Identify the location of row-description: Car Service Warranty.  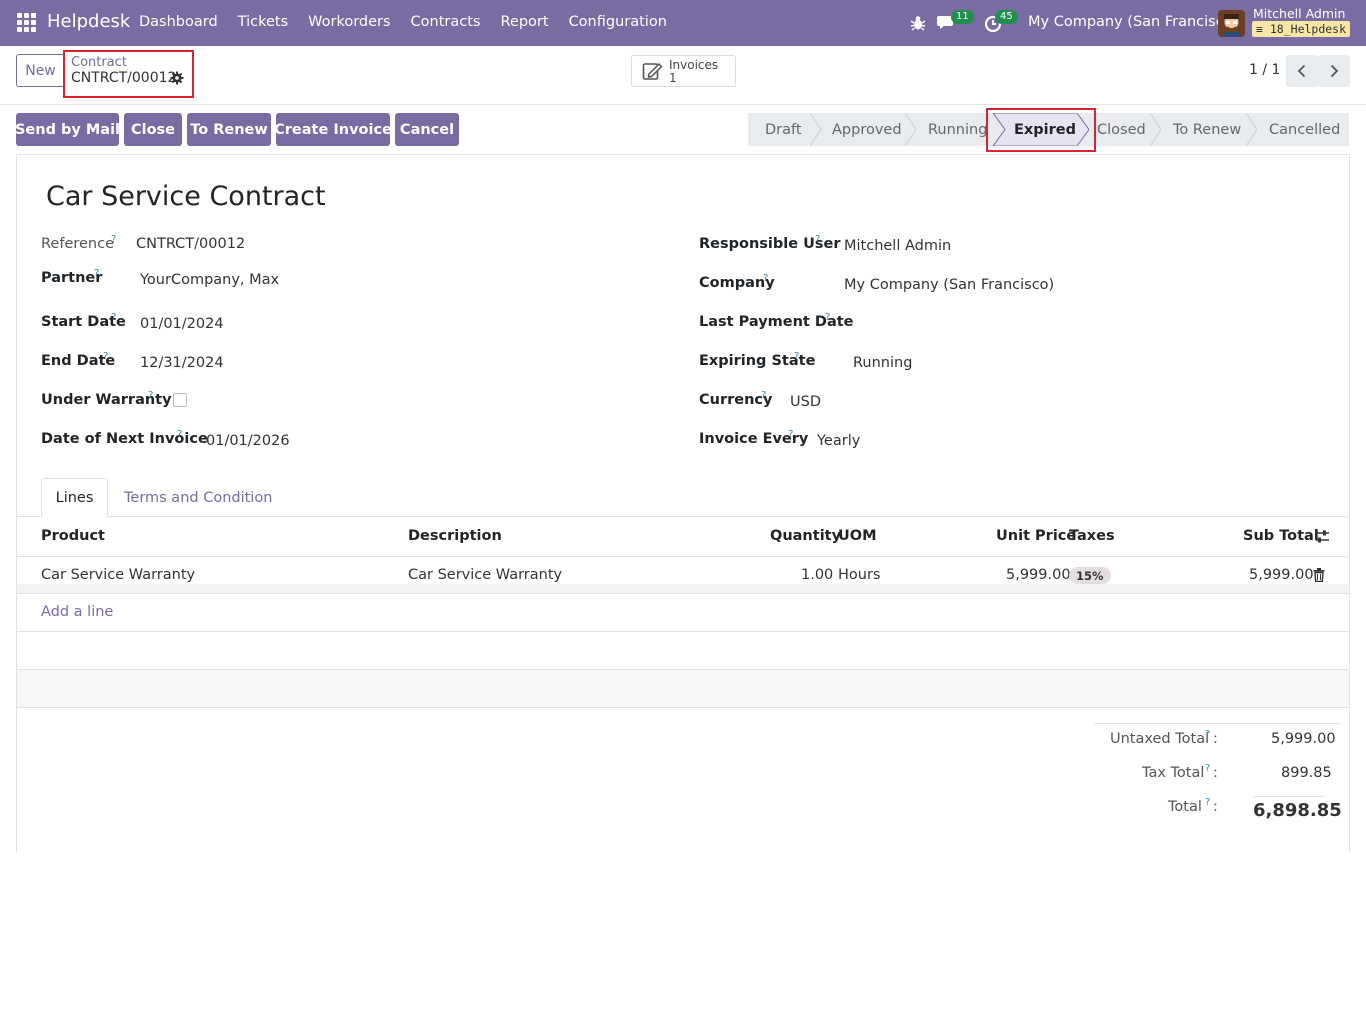
(485, 575).